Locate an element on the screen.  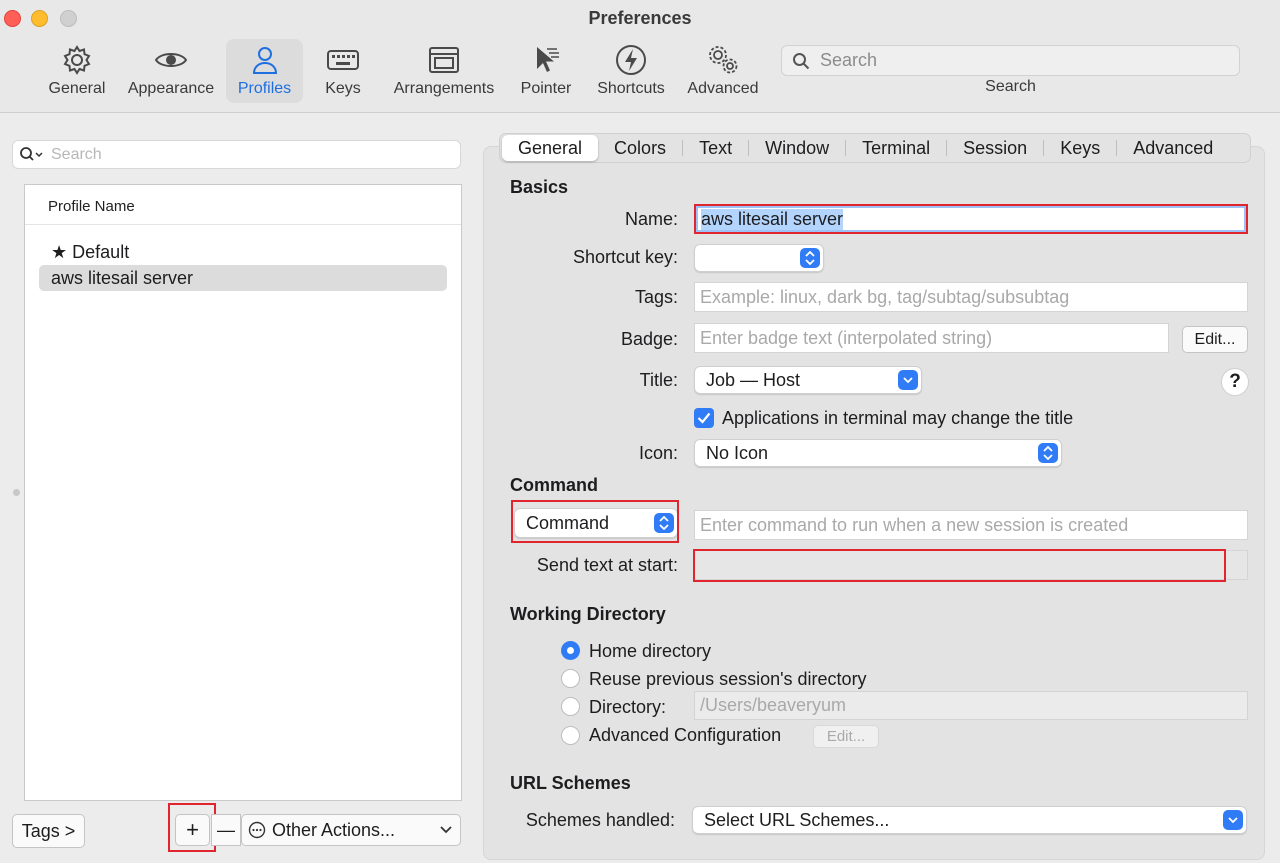
tags-label: Tags: is located at coordinates (656, 297).